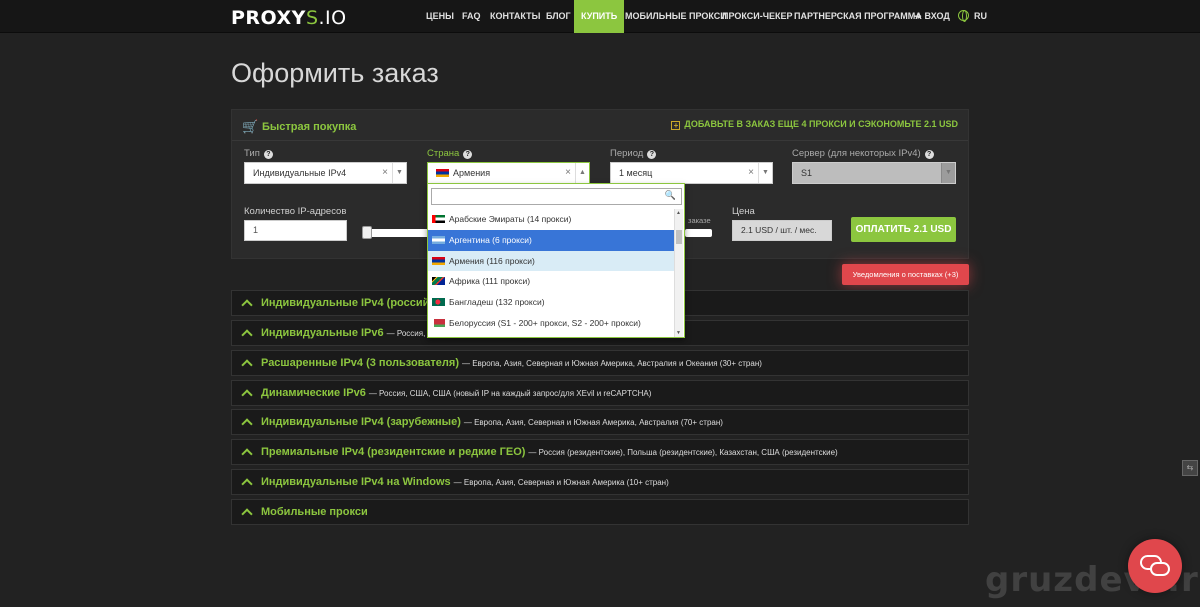 The image size is (1200, 607). What do you see at coordinates (438, 260) in the screenshot?
I see `arm-flag-icon` at bounding box center [438, 260].